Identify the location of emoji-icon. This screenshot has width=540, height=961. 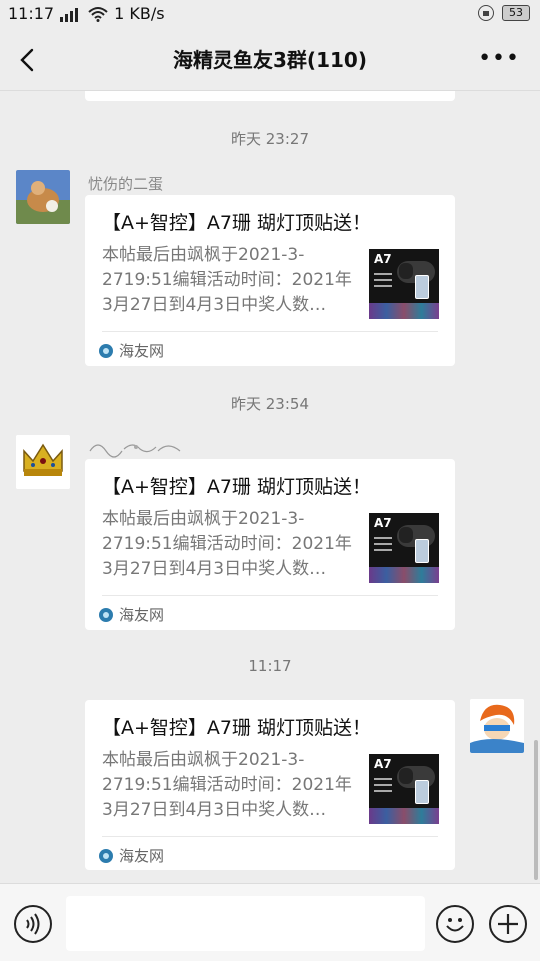
(455, 924).